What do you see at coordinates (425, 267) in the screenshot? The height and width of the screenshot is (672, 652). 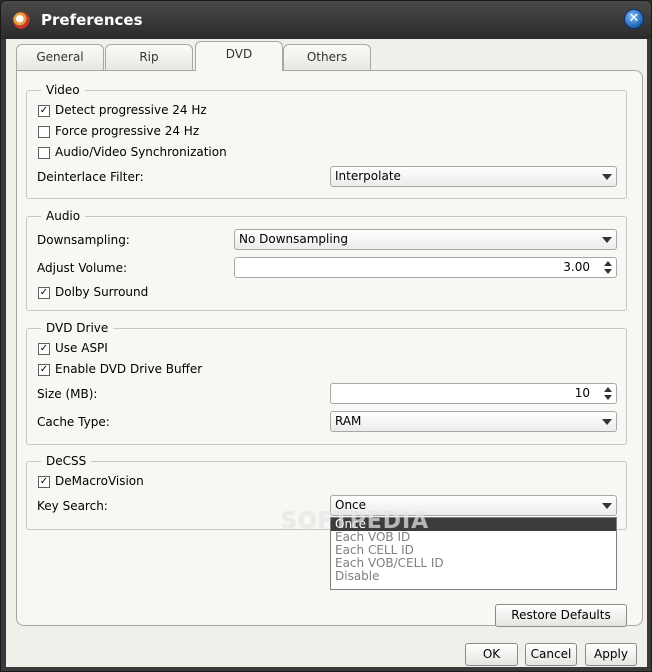 I see `adjust-volume-spinner: 3.00` at bounding box center [425, 267].